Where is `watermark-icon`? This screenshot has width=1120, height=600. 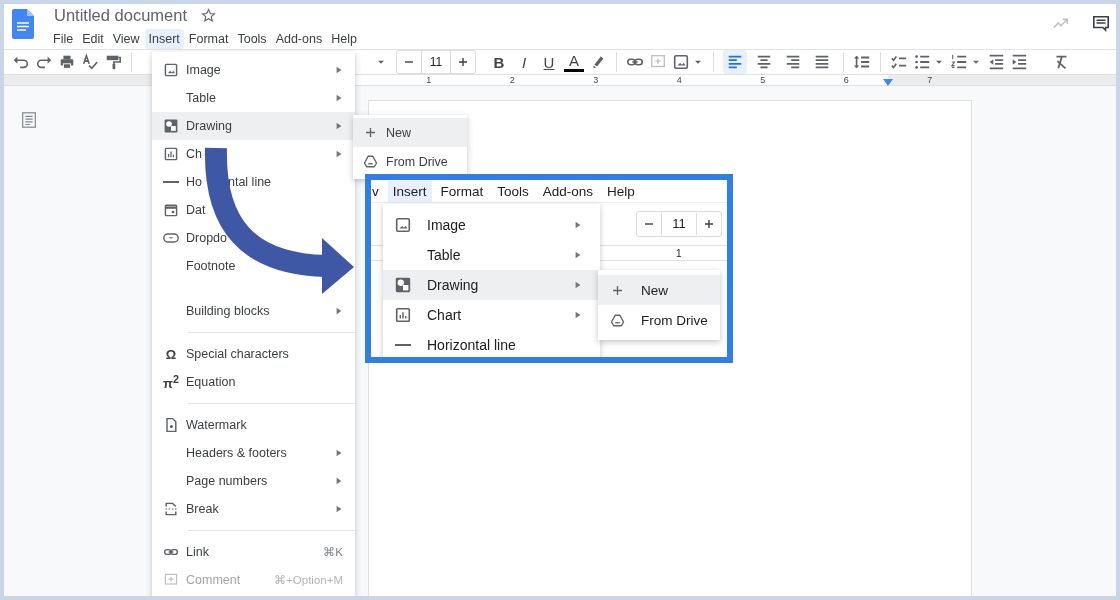
watermark-icon is located at coordinates (171, 425).